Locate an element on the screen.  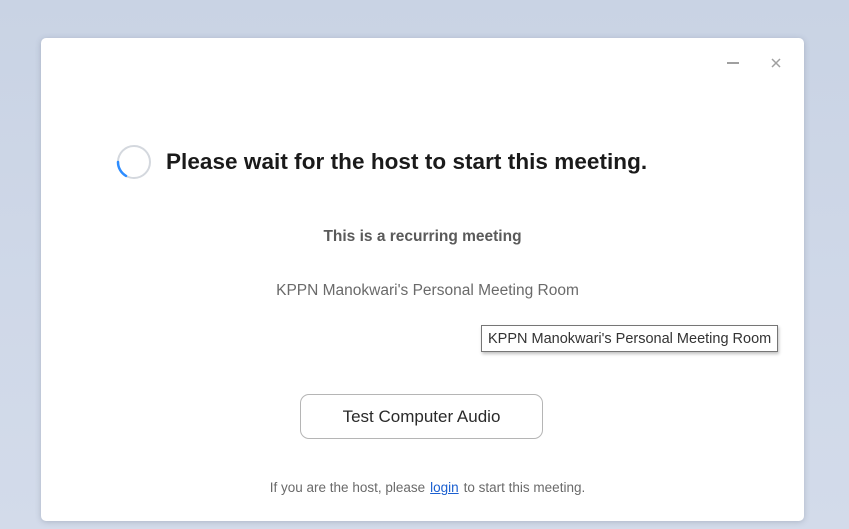
test-computer-audio-button: Test Computer Audio is located at coordinates (421, 416).